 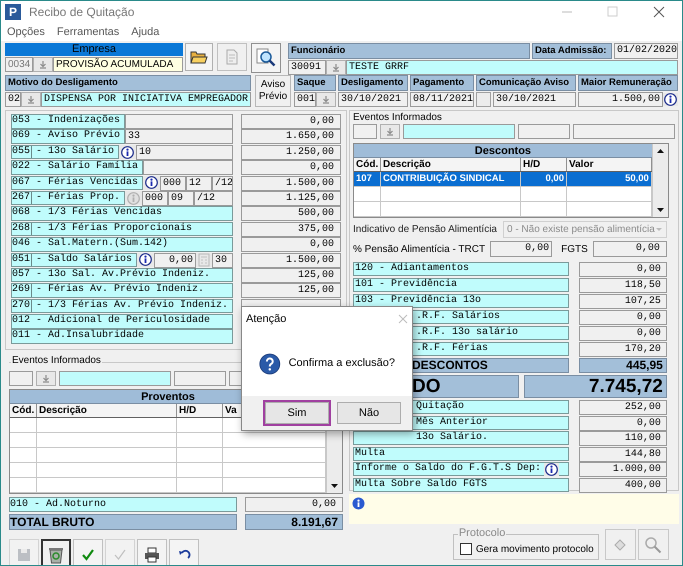 What do you see at coordinates (622, 301) in the screenshot?
I see `amount-field: 107,25` at bounding box center [622, 301].